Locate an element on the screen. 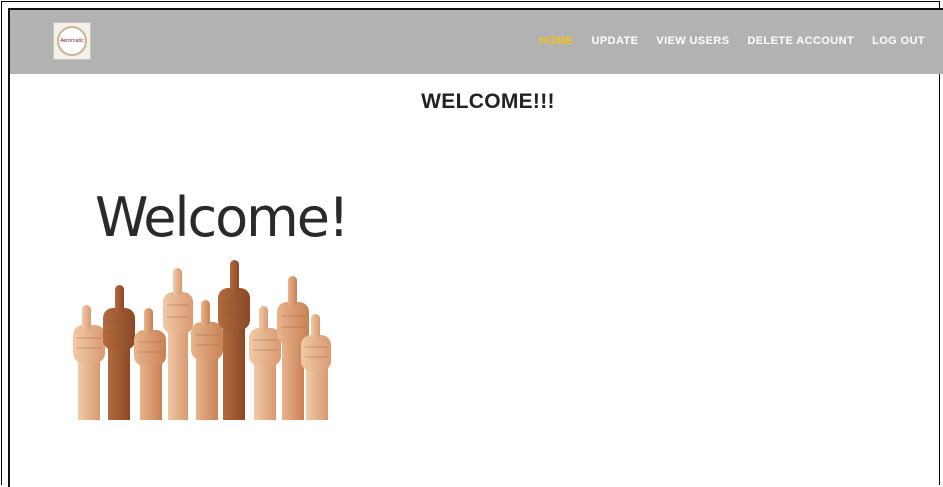  logo-icon: Aeromatic is located at coordinates (72, 41).